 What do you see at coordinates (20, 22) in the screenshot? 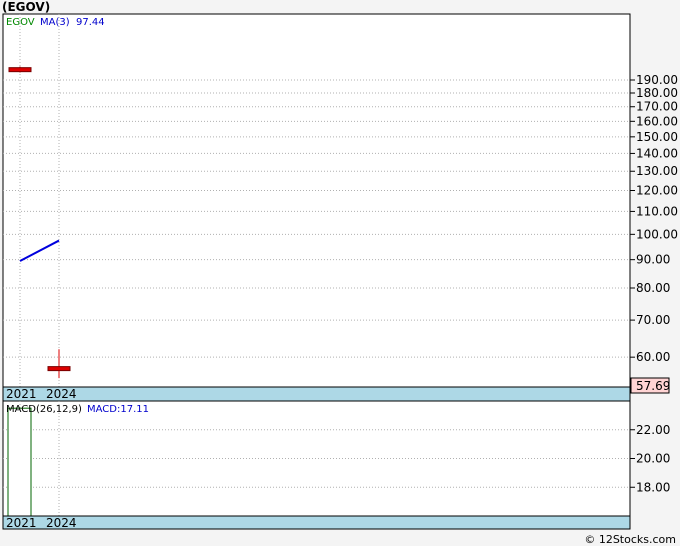
I see `legend-ticker: EGOV` at bounding box center [20, 22].